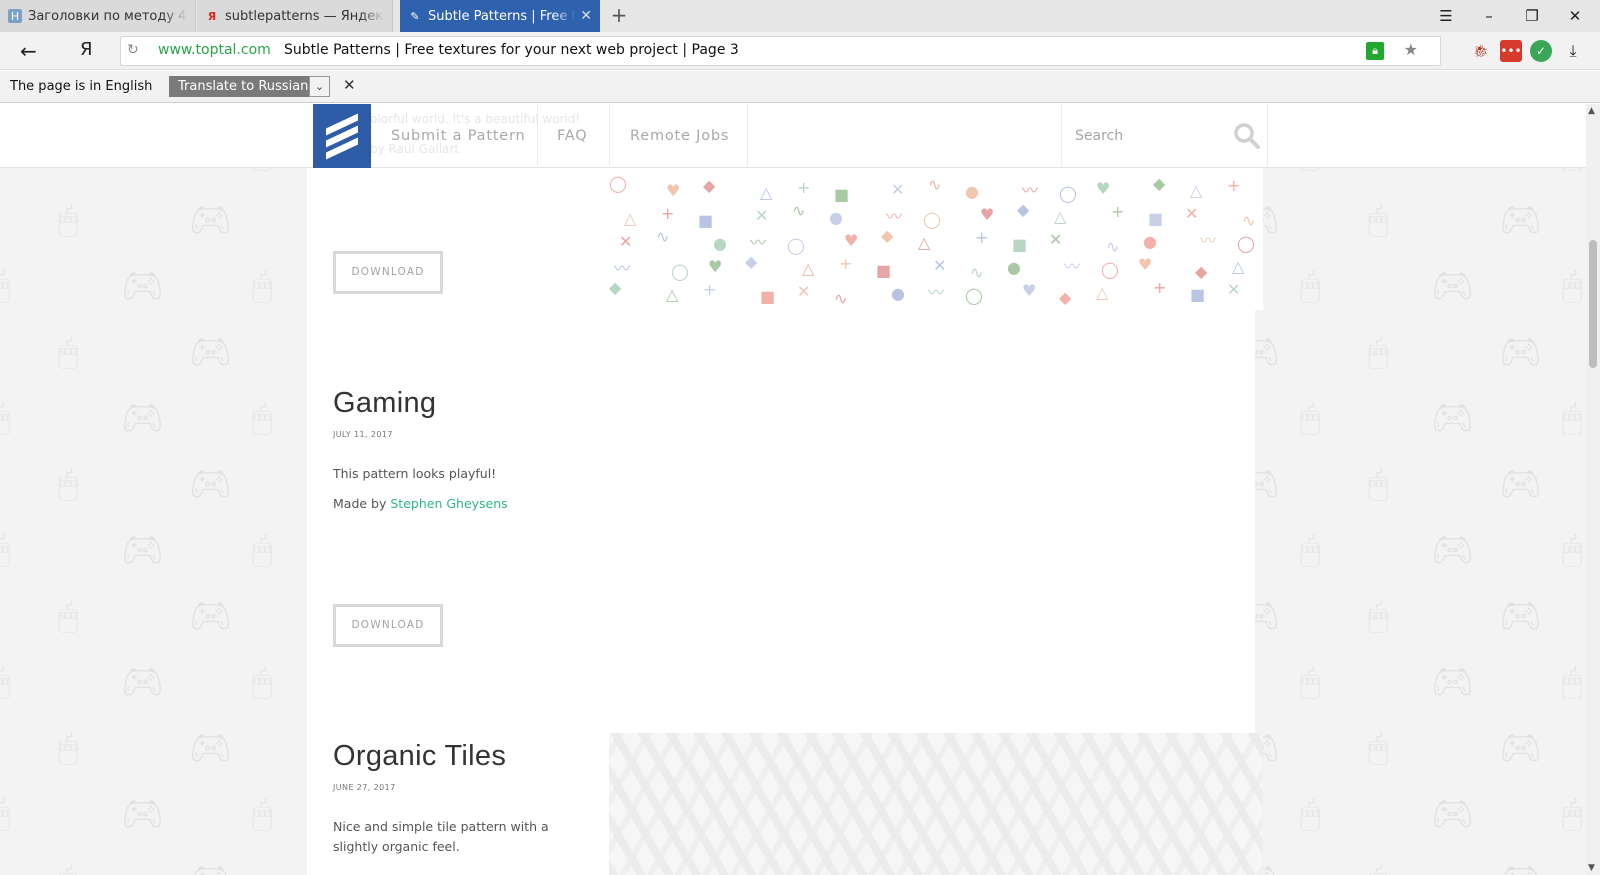  Describe the element at coordinates (500, 16) in the screenshot. I see `tab-subtle-patterns: ✎ Subtle Patterns | Free te ✕` at that location.